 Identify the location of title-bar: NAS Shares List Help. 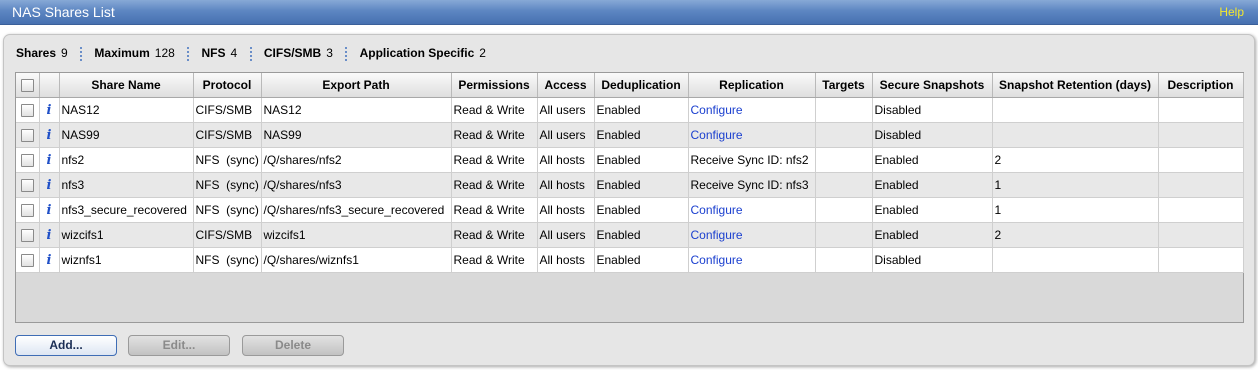
(629, 12).